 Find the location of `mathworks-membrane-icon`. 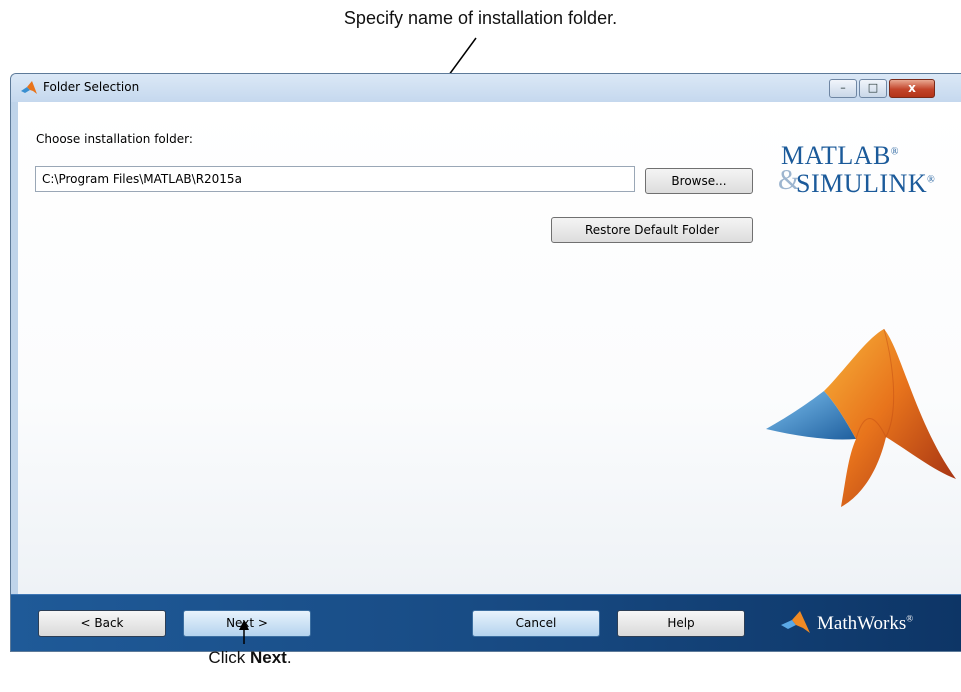

mathworks-membrane-icon is located at coordinates (795, 622).